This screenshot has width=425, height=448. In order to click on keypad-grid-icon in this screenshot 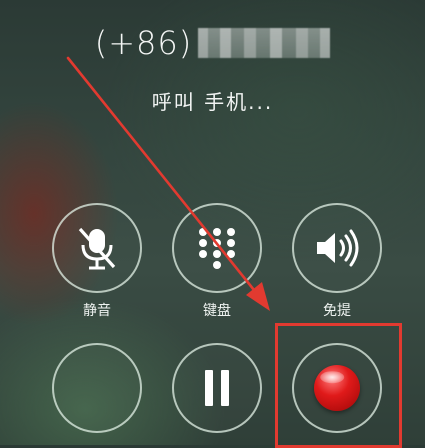, I will do `click(217, 248)`.